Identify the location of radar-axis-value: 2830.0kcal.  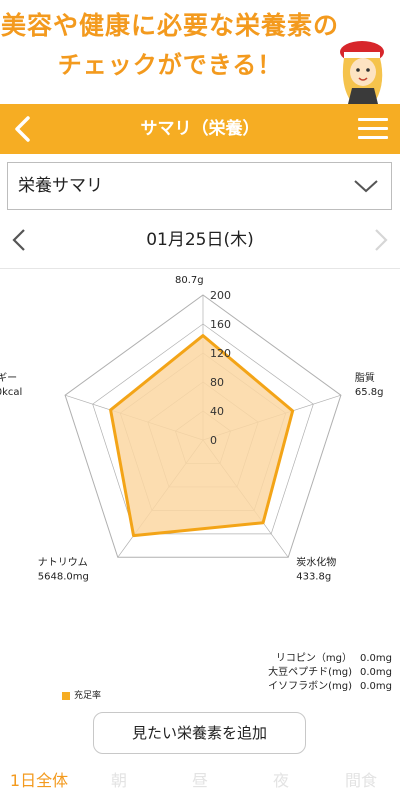
(11, 392).